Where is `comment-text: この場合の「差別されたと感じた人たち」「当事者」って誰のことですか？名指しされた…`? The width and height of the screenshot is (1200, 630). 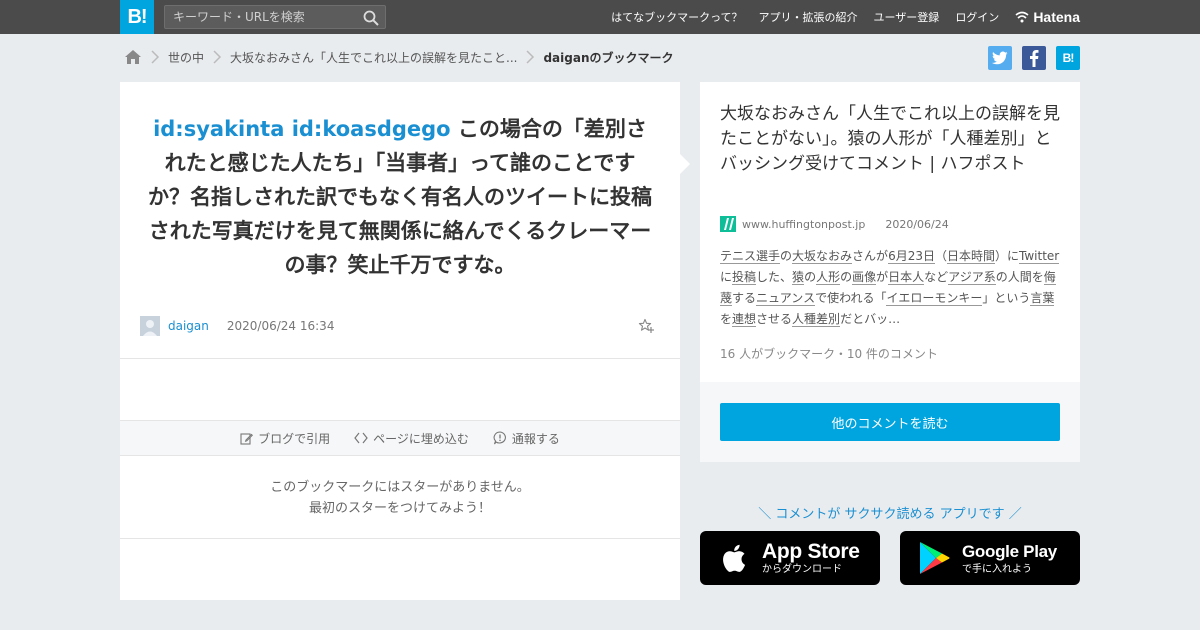 comment-text: この場合の「差別されたと感じた人たち」「当事者」って誰のことですか？名指しされた… is located at coordinates (400, 197).